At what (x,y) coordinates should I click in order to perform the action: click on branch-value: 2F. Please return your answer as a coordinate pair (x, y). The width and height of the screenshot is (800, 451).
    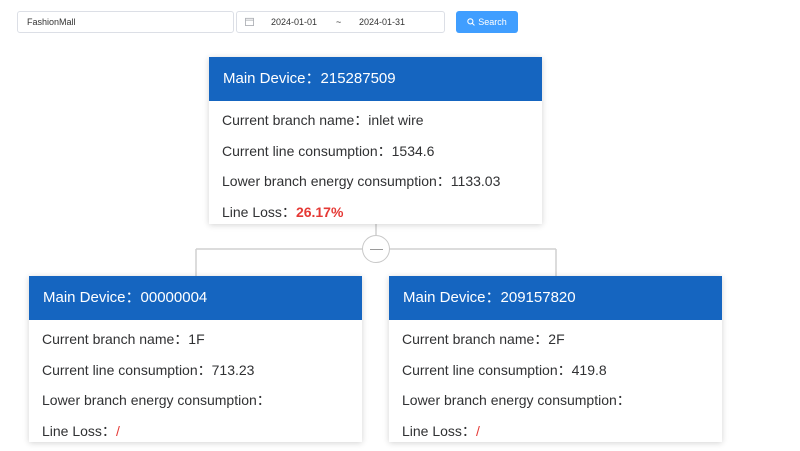
    Looking at the image, I should click on (556, 339).